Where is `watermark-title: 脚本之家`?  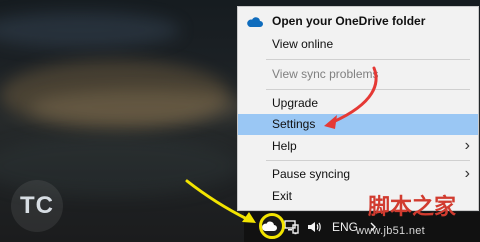
watermark-title: 脚本之家 is located at coordinates (412, 206).